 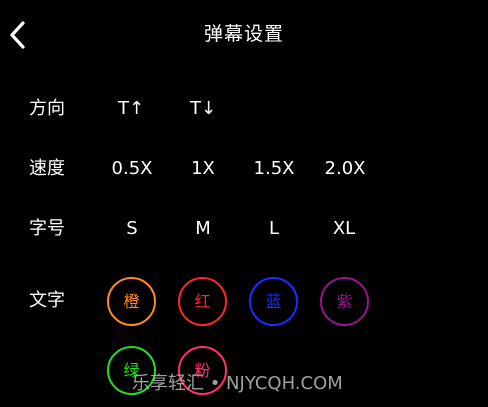 I want to click on font-size-label: 字号, so click(x=47, y=228).